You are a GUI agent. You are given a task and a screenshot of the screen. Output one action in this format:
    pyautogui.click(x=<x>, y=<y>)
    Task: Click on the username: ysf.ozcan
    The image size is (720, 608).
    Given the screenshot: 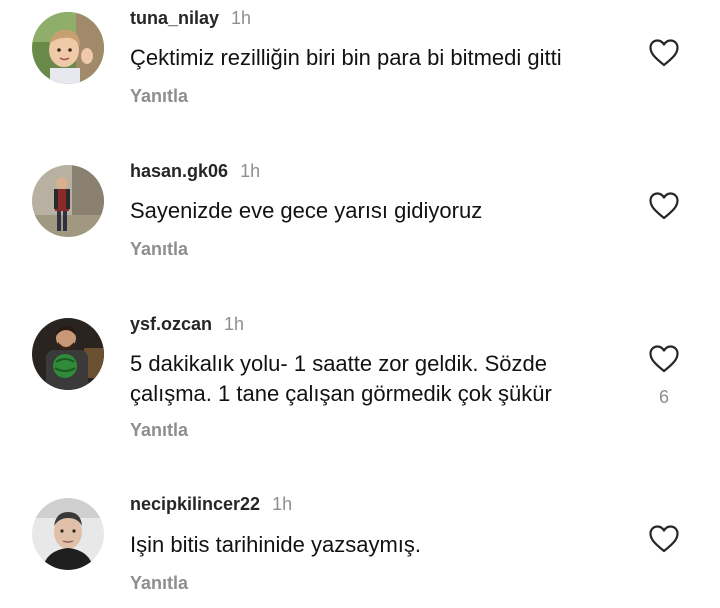 What is the action you would take?
    pyautogui.click(x=171, y=324)
    